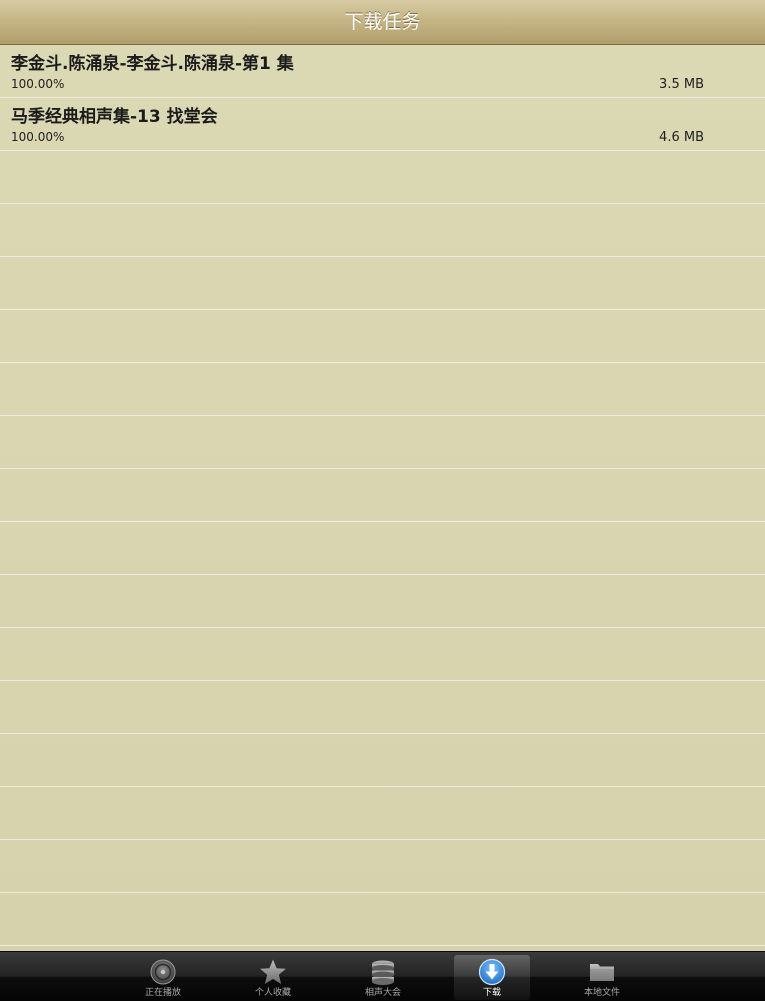 The height and width of the screenshot is (1001, 765). What do you see at coordinates (492, 972) in the screenshot?
I see `download-icon` at bounding box center [492, 972].